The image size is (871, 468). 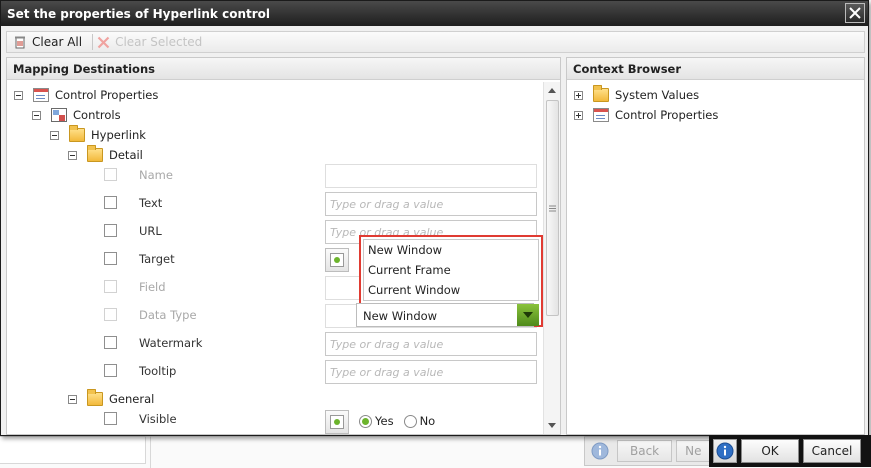 I want to click on dialog-action-bar: OK Cancel, so click(x=790, y=451).